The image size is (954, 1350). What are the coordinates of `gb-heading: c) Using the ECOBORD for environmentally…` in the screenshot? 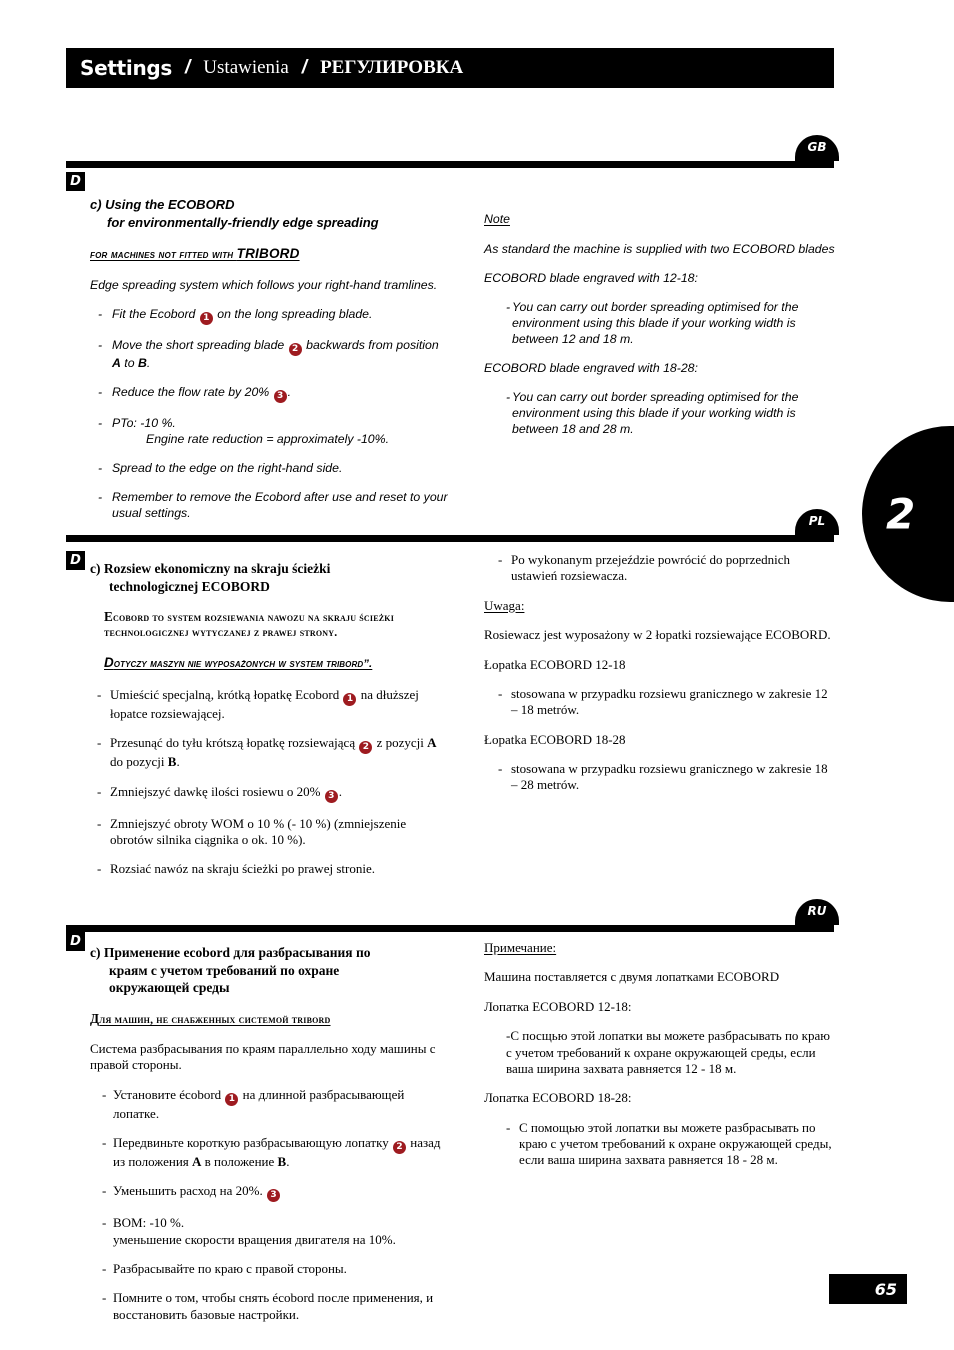 It's located at (270, 213).